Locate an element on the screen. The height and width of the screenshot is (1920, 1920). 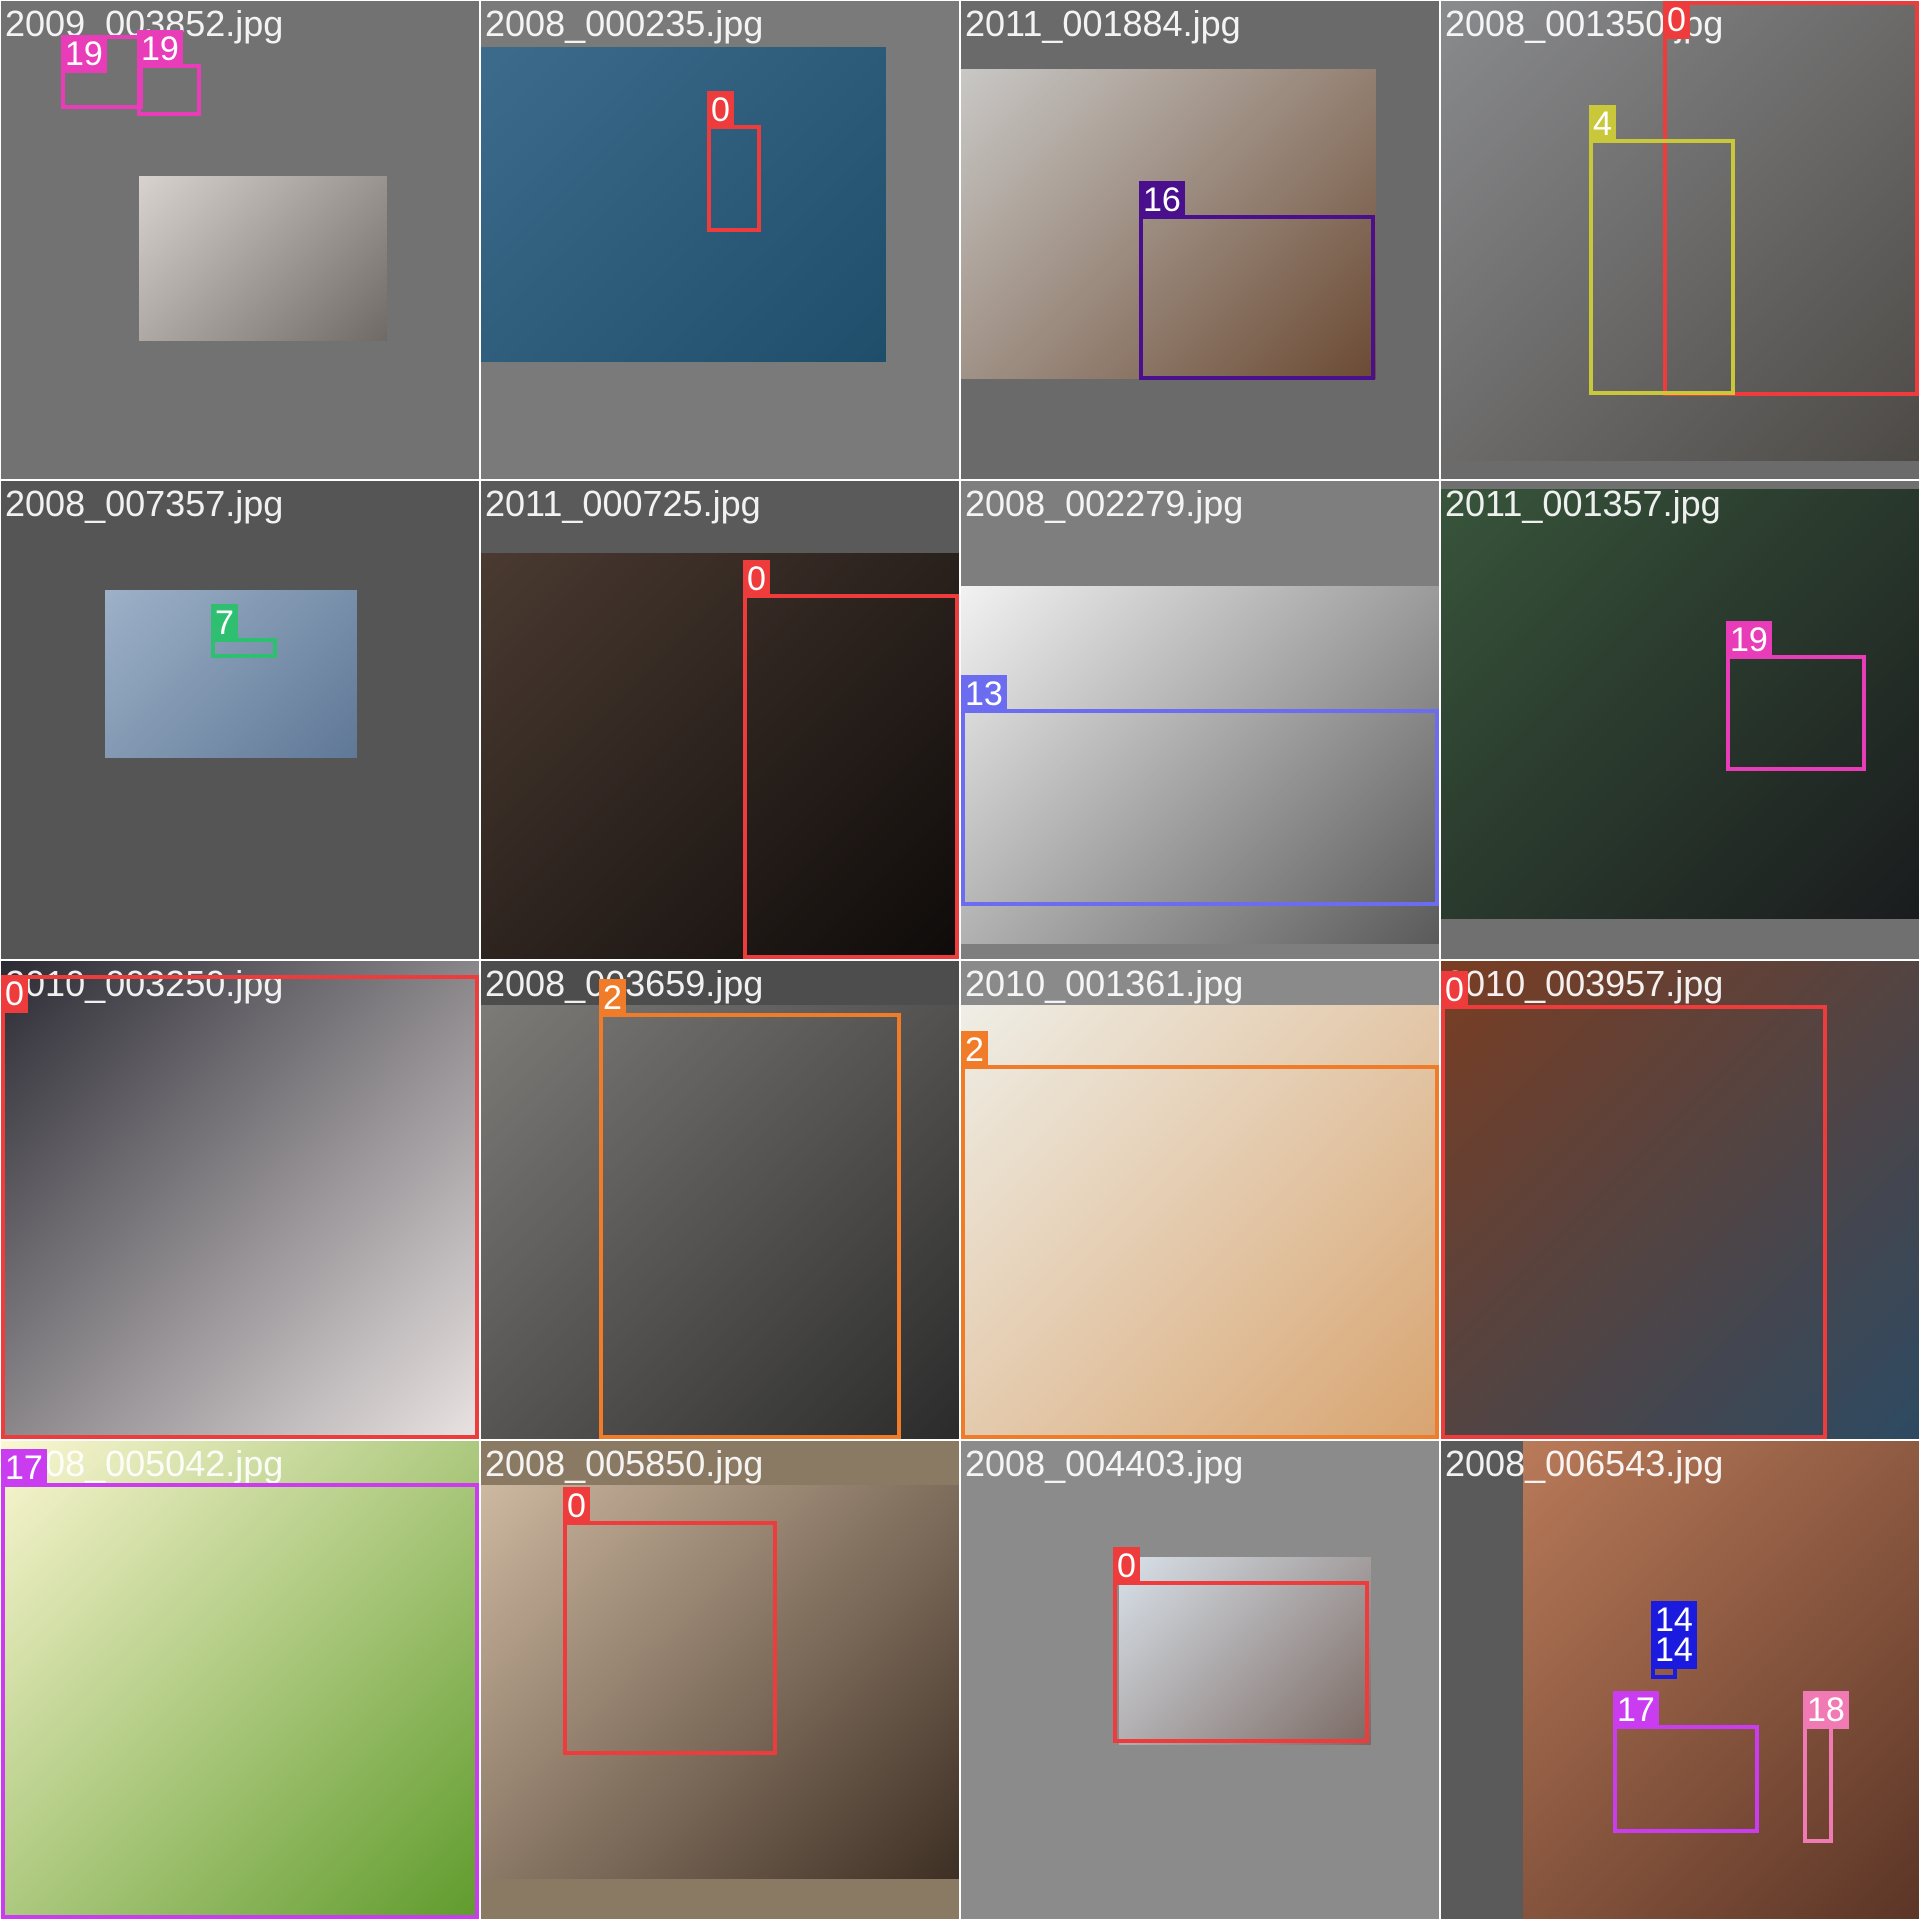
tile-filename: 2008_000235.jpg is located at coordinates (624, 23).